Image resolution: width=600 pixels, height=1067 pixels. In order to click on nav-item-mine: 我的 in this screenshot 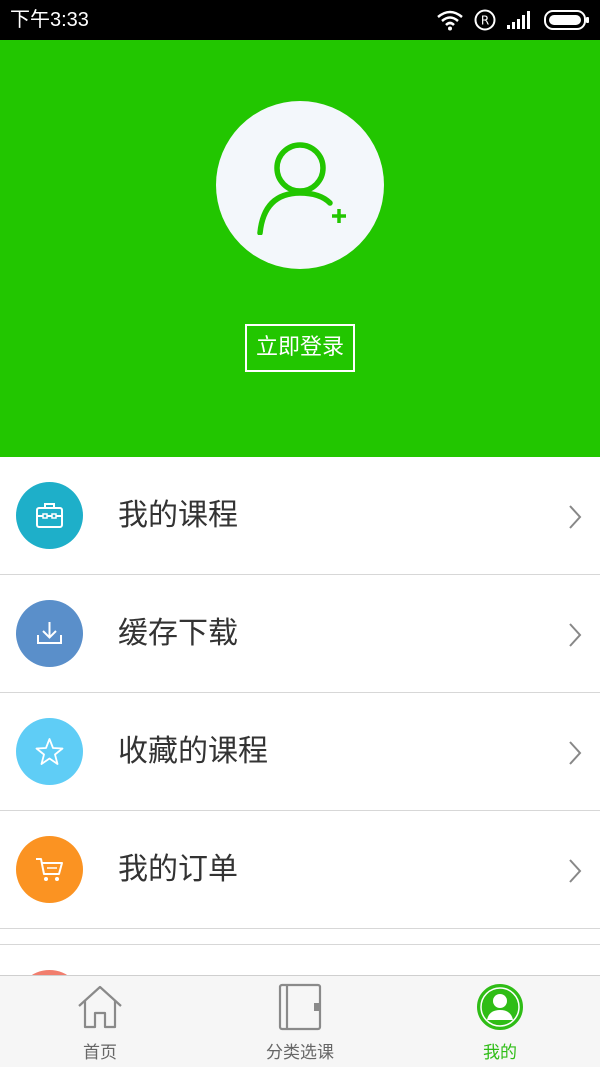, I will do `click(500, 1021)`.